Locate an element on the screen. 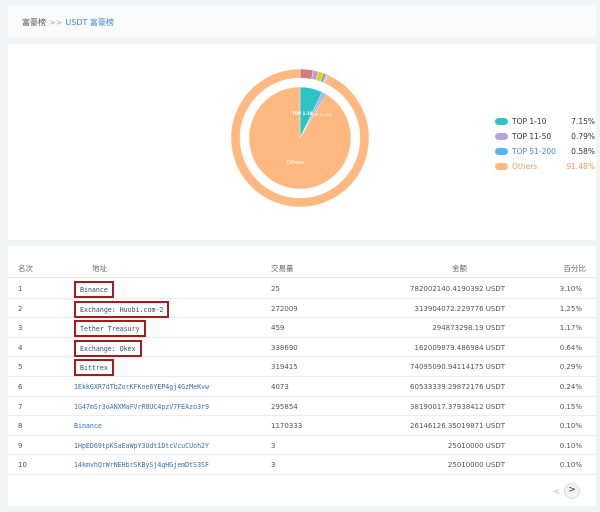 The height and width of the screenshot is (512, 600). address-link: 1HpED69tpKSaEaWpY3Udt1DtcVcuCUoh2Y is located at coordinates (141, 446).